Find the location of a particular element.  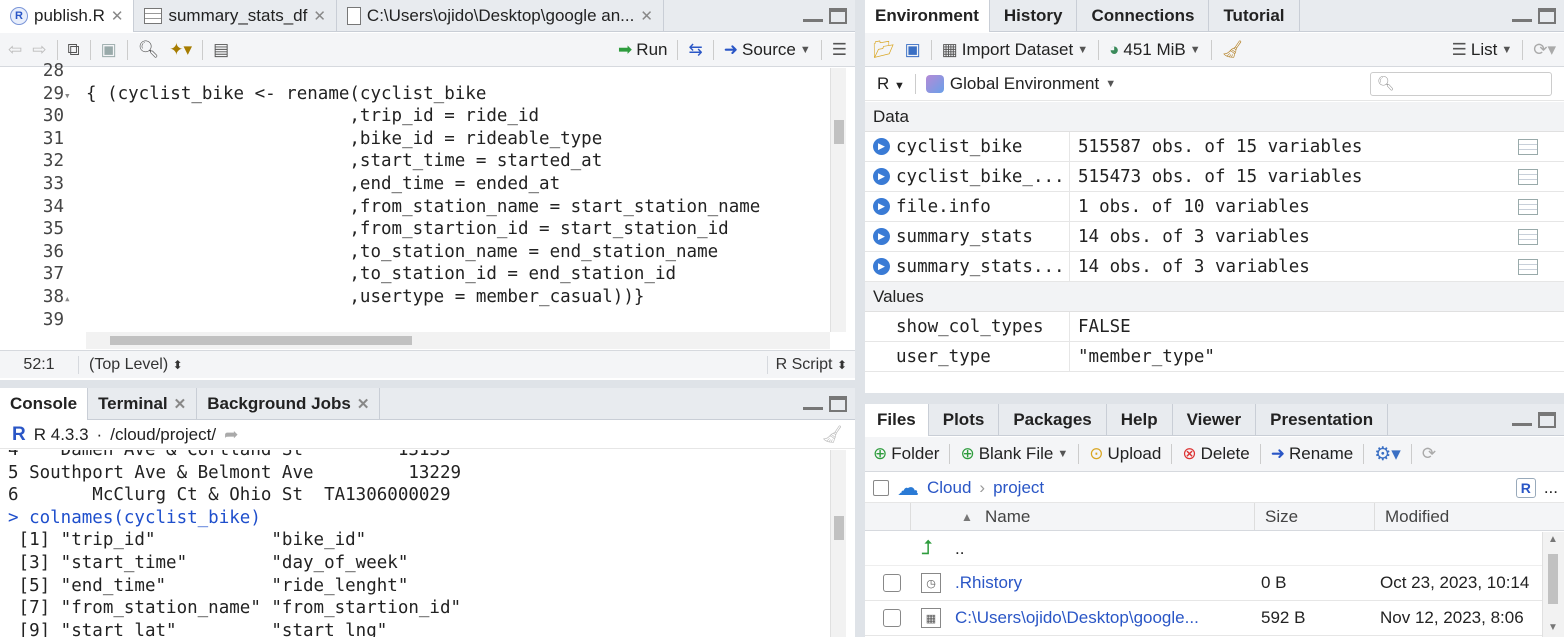

import-dataset-button: ▦ Import Dataset ▼ is located at coordinates (1015, 50).